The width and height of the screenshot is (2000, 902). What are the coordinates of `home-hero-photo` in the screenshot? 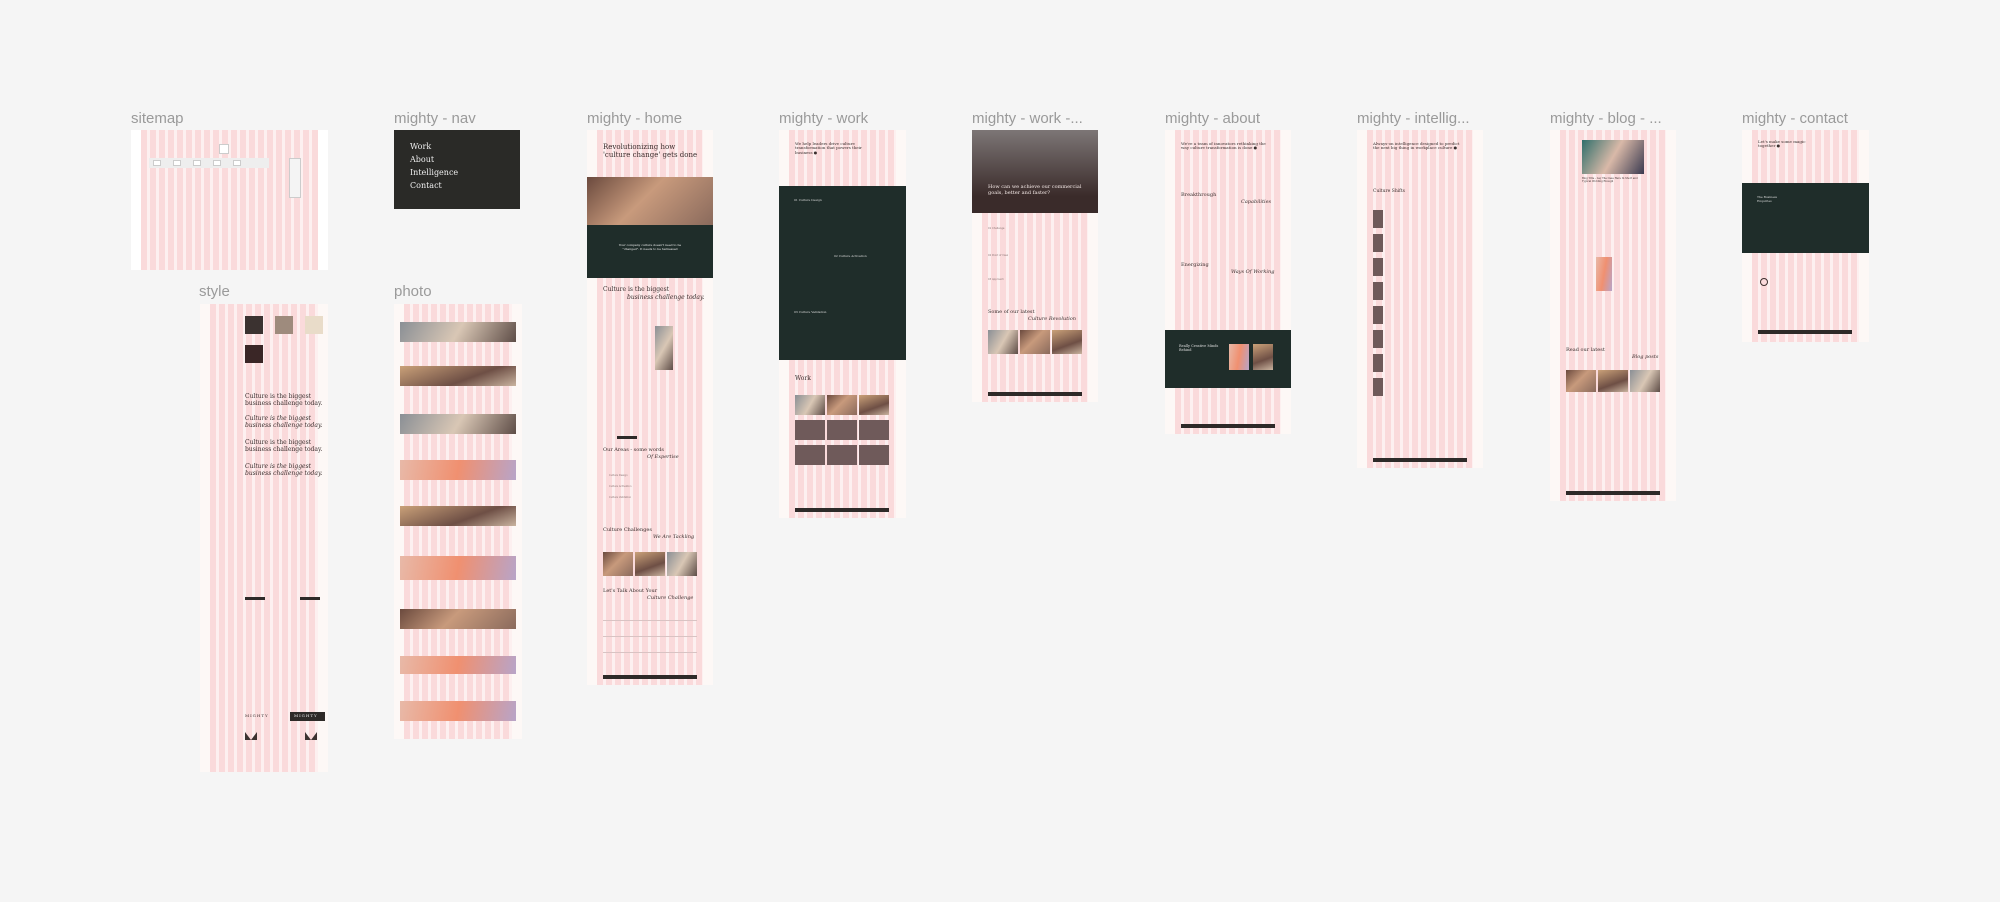 It's located at (650, 201).